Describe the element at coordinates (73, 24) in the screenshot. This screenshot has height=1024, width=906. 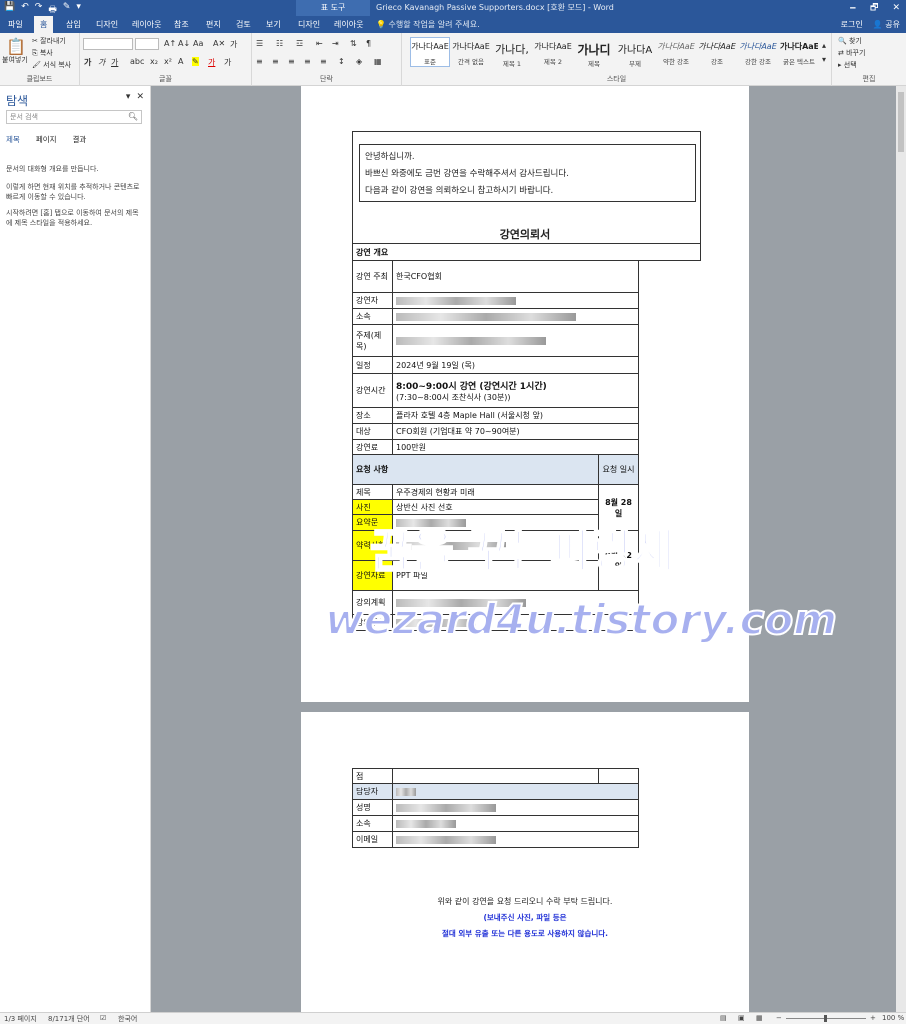
I see `tab-insert: 삽입` at that location.